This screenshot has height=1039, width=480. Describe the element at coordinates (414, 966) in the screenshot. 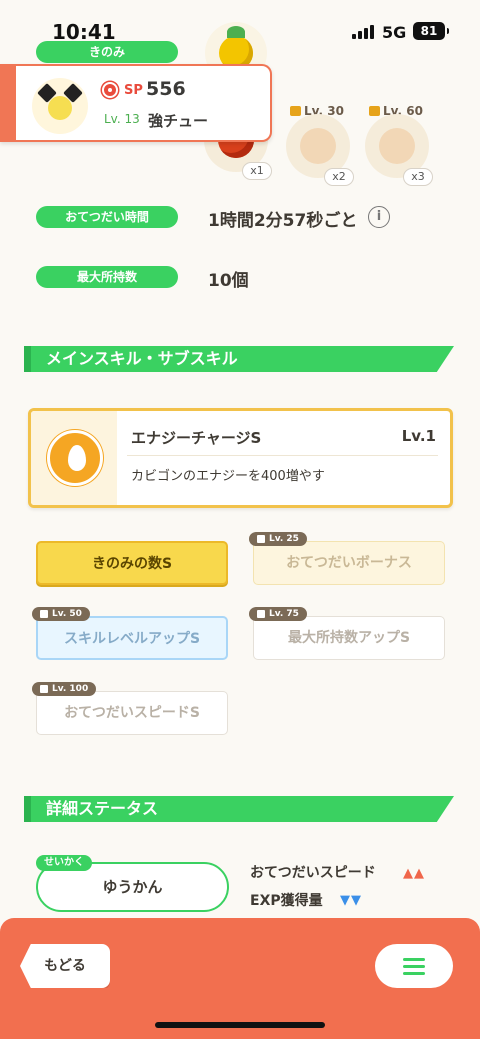

I see `menu-button` at that location.